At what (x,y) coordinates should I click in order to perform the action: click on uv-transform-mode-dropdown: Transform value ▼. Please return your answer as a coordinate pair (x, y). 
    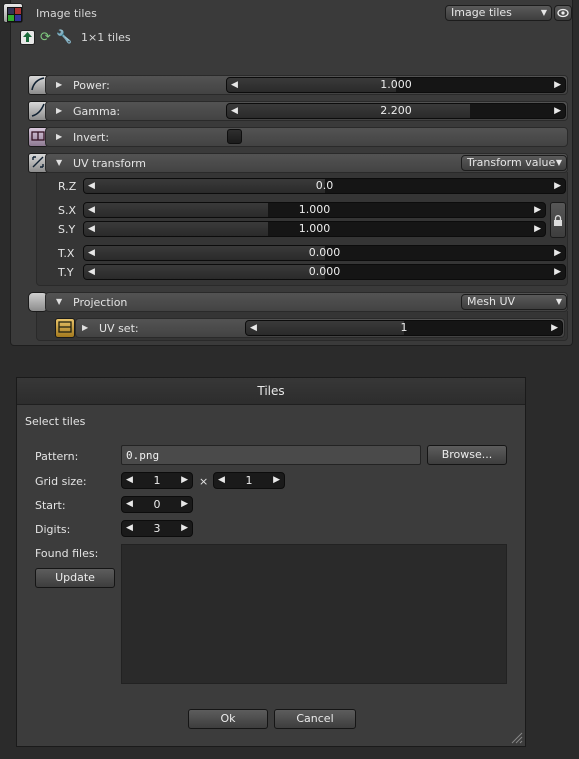
    Looking at the image, I should click on (514, 163).